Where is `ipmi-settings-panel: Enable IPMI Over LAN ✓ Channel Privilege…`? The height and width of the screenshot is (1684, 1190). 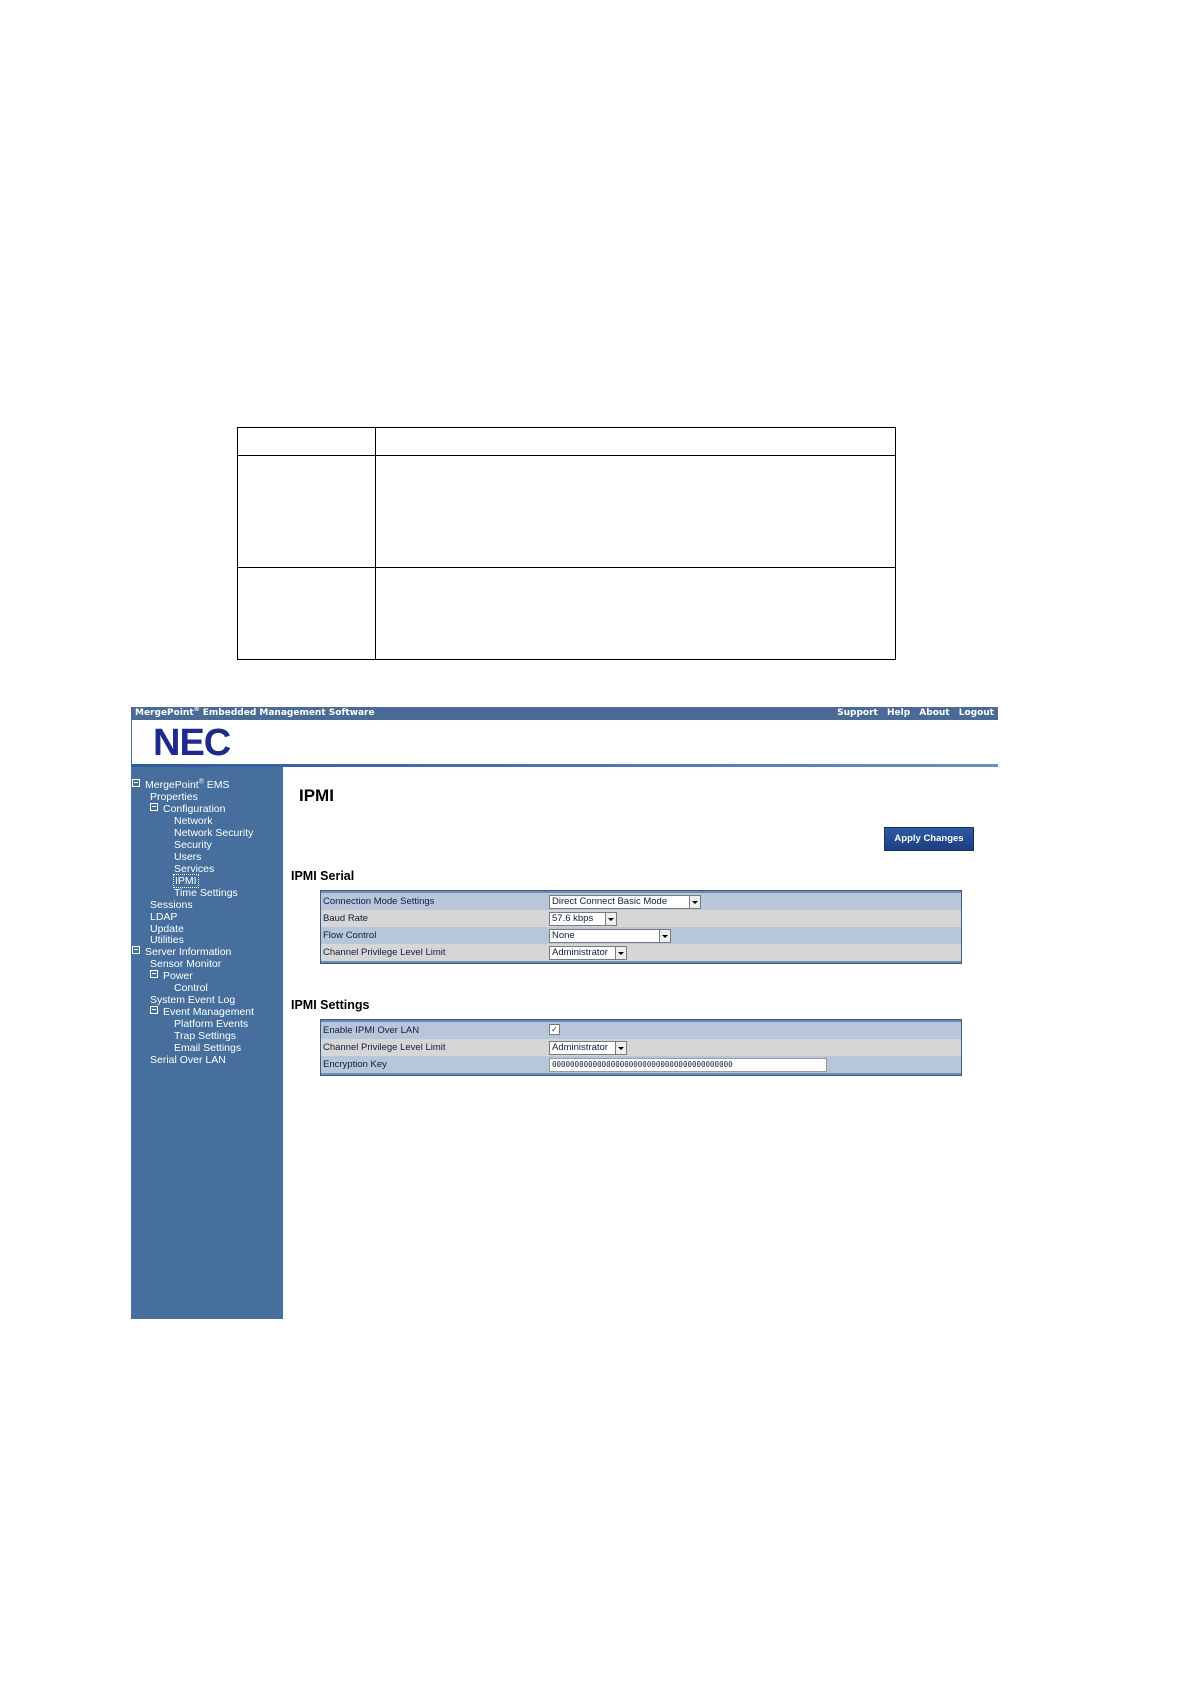 ipmi-settings-panel: Enable IPMI Over LAN ✓ Channel Privilege… is located at coordinates (641, 1047).